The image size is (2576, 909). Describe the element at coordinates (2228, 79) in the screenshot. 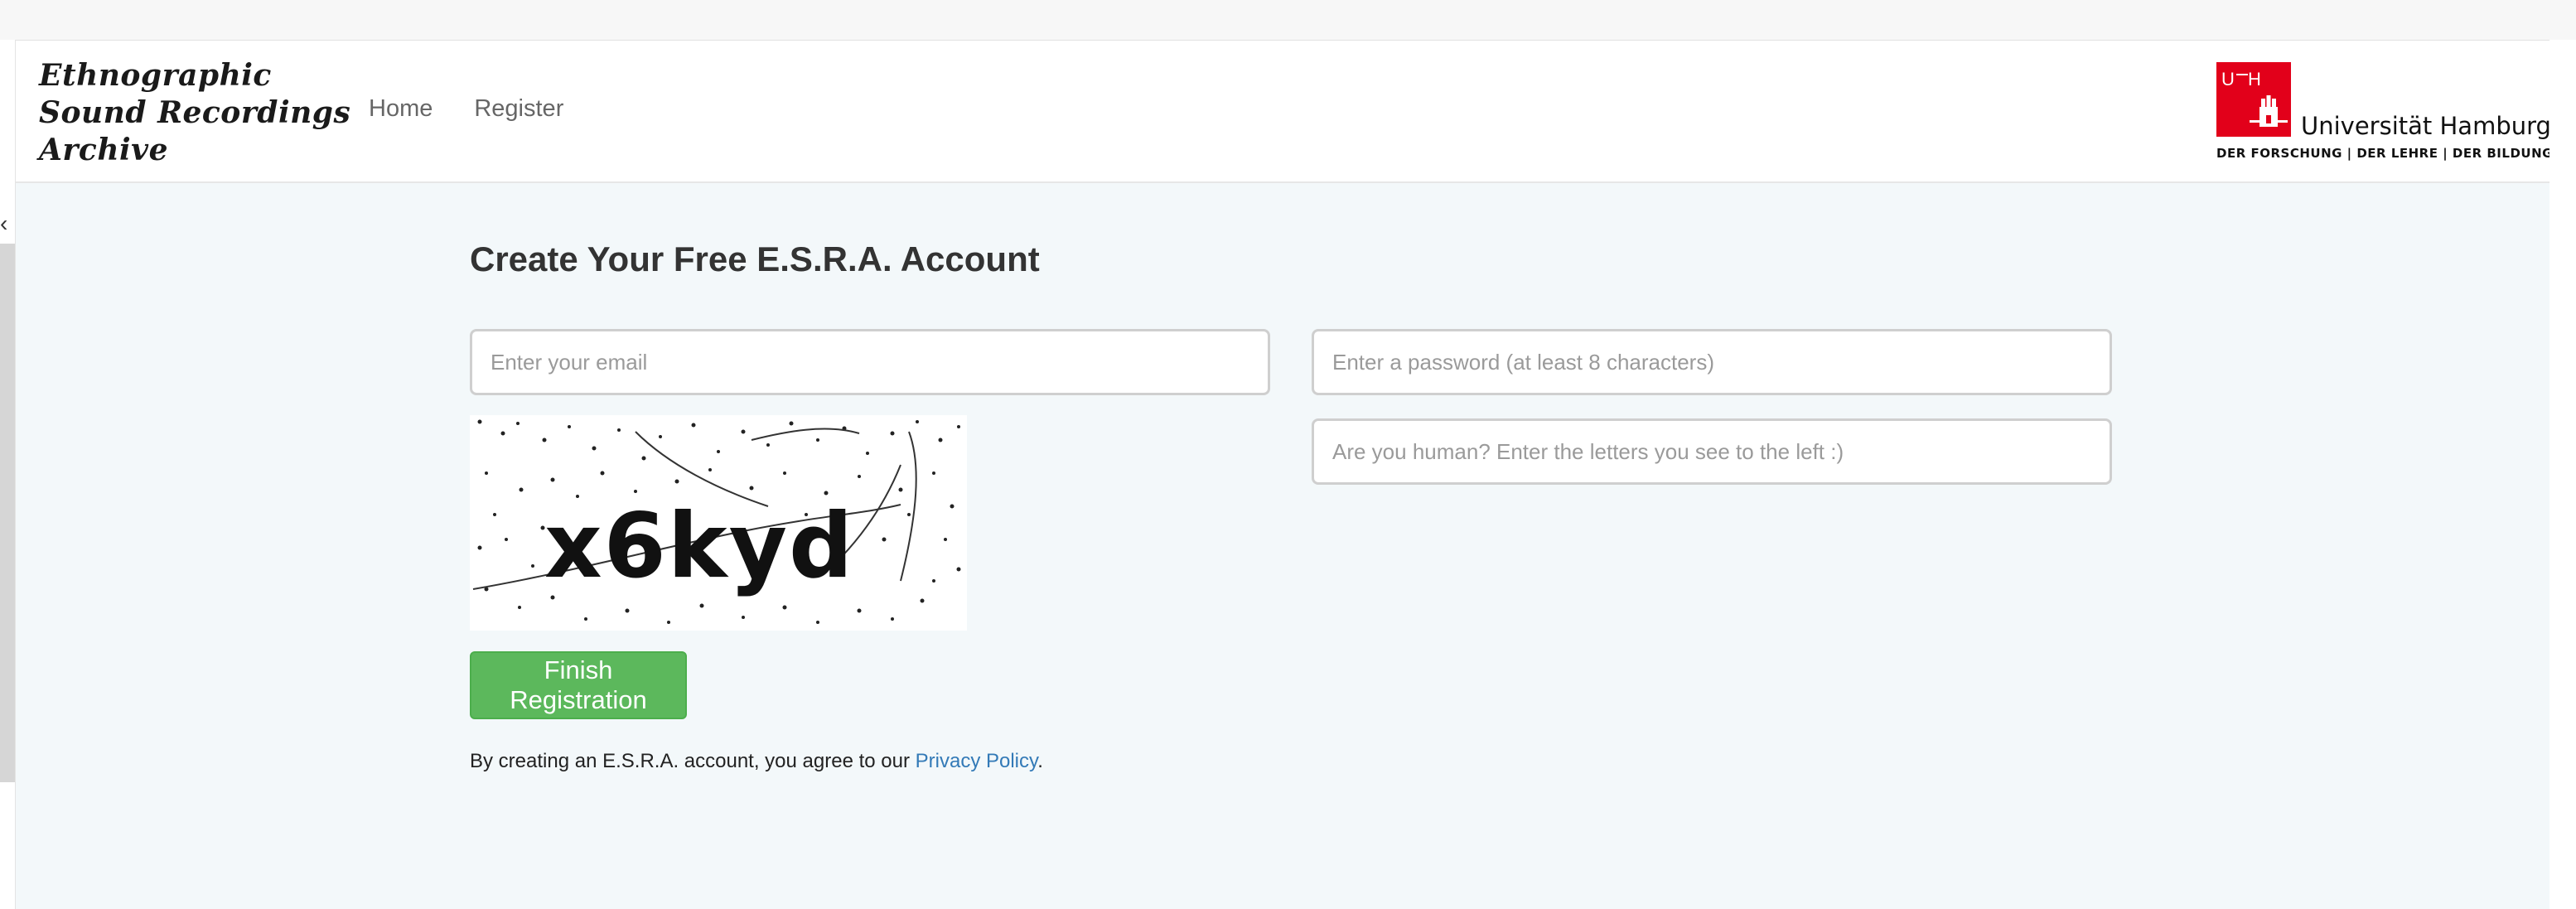

I see `svg-text: U` at that location.